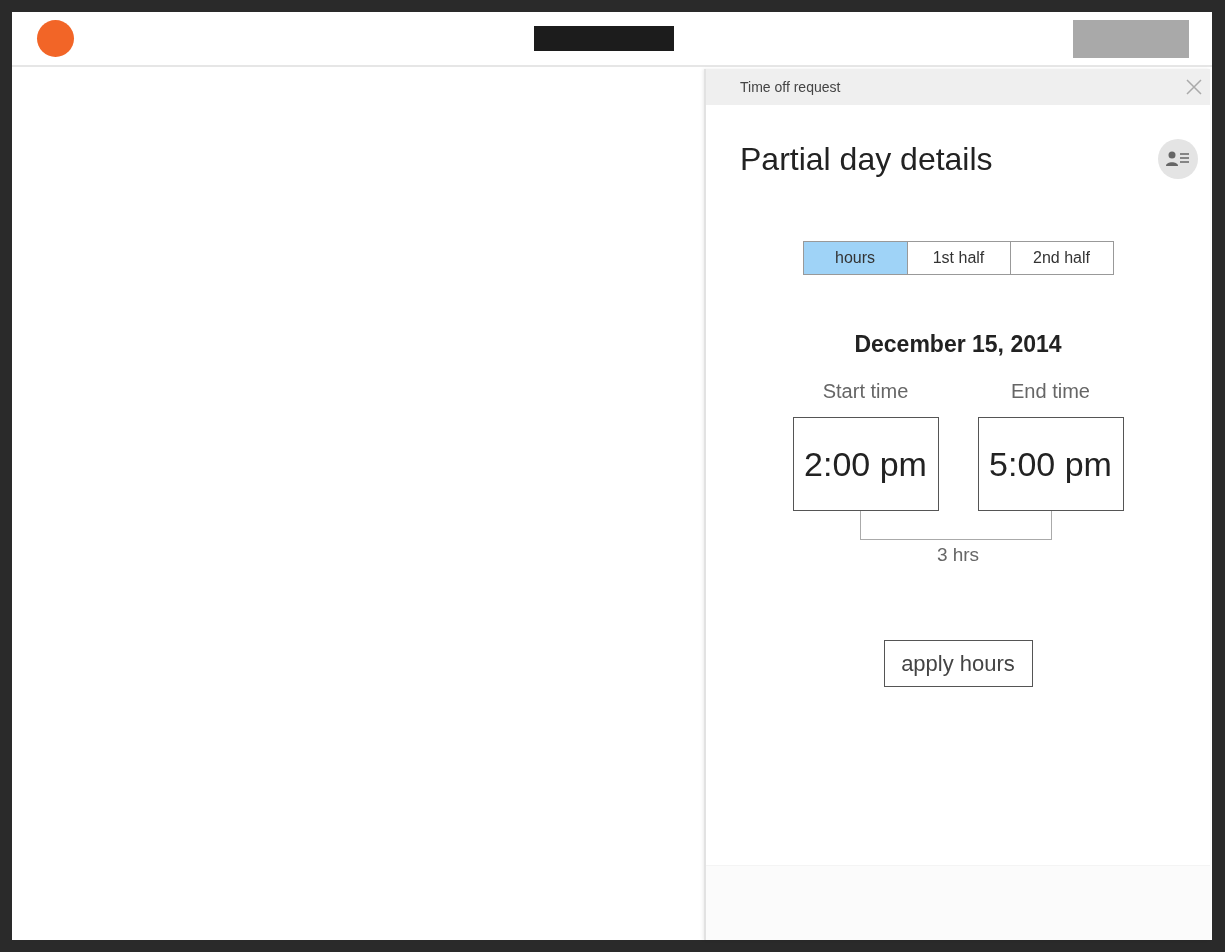  What do you see at coordinates (855, 258) in the screenshot?
I see `segment-tab: hours` at bounding box center [855, 258].